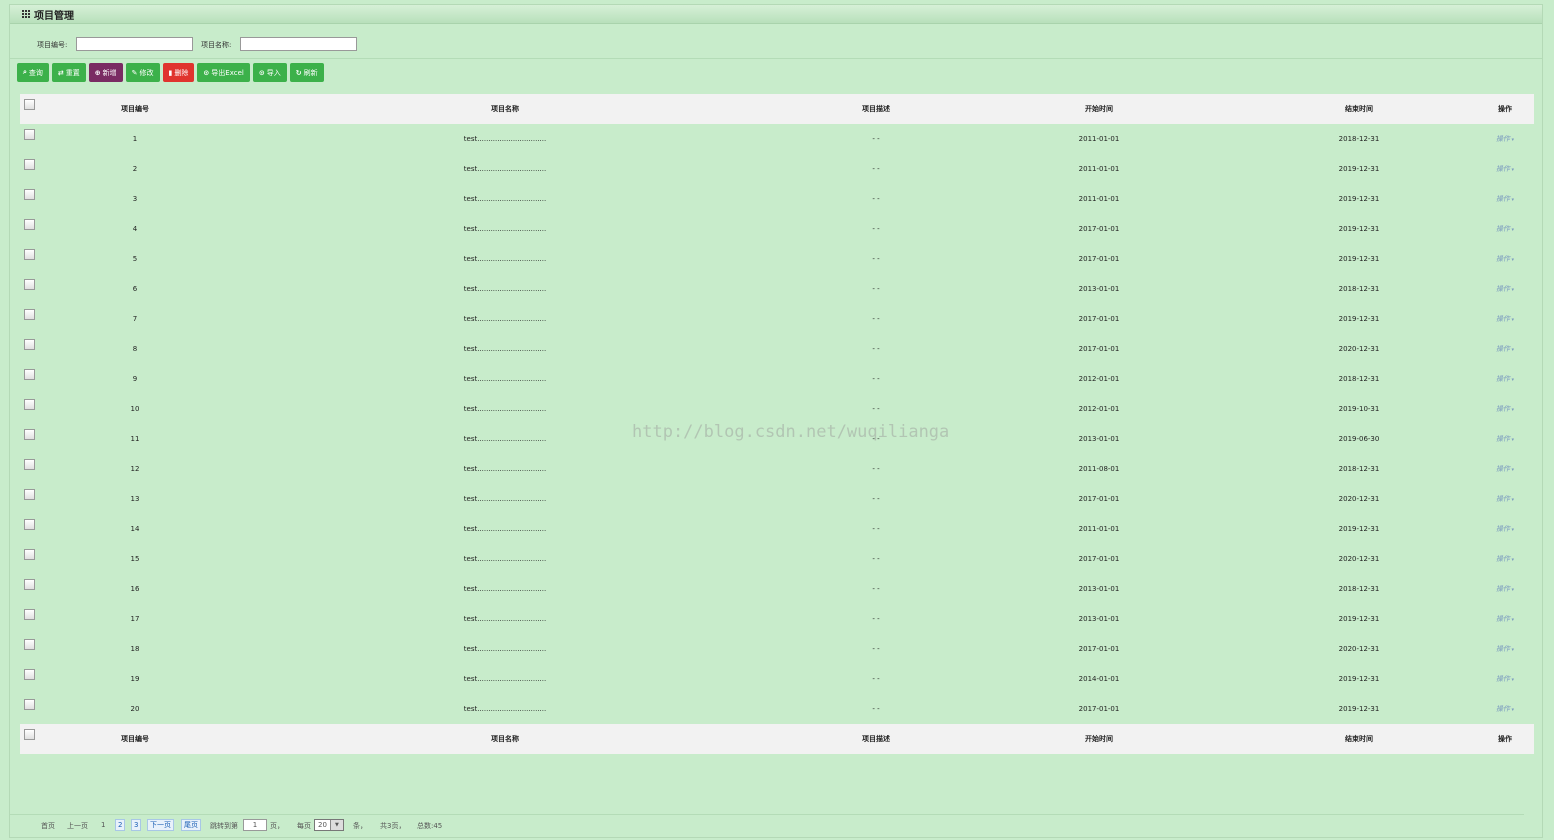 Image resolution: width=1554 pixels, height=840 pixels. I want to click on col-header-desc: 项目描述, so click(876, 109).